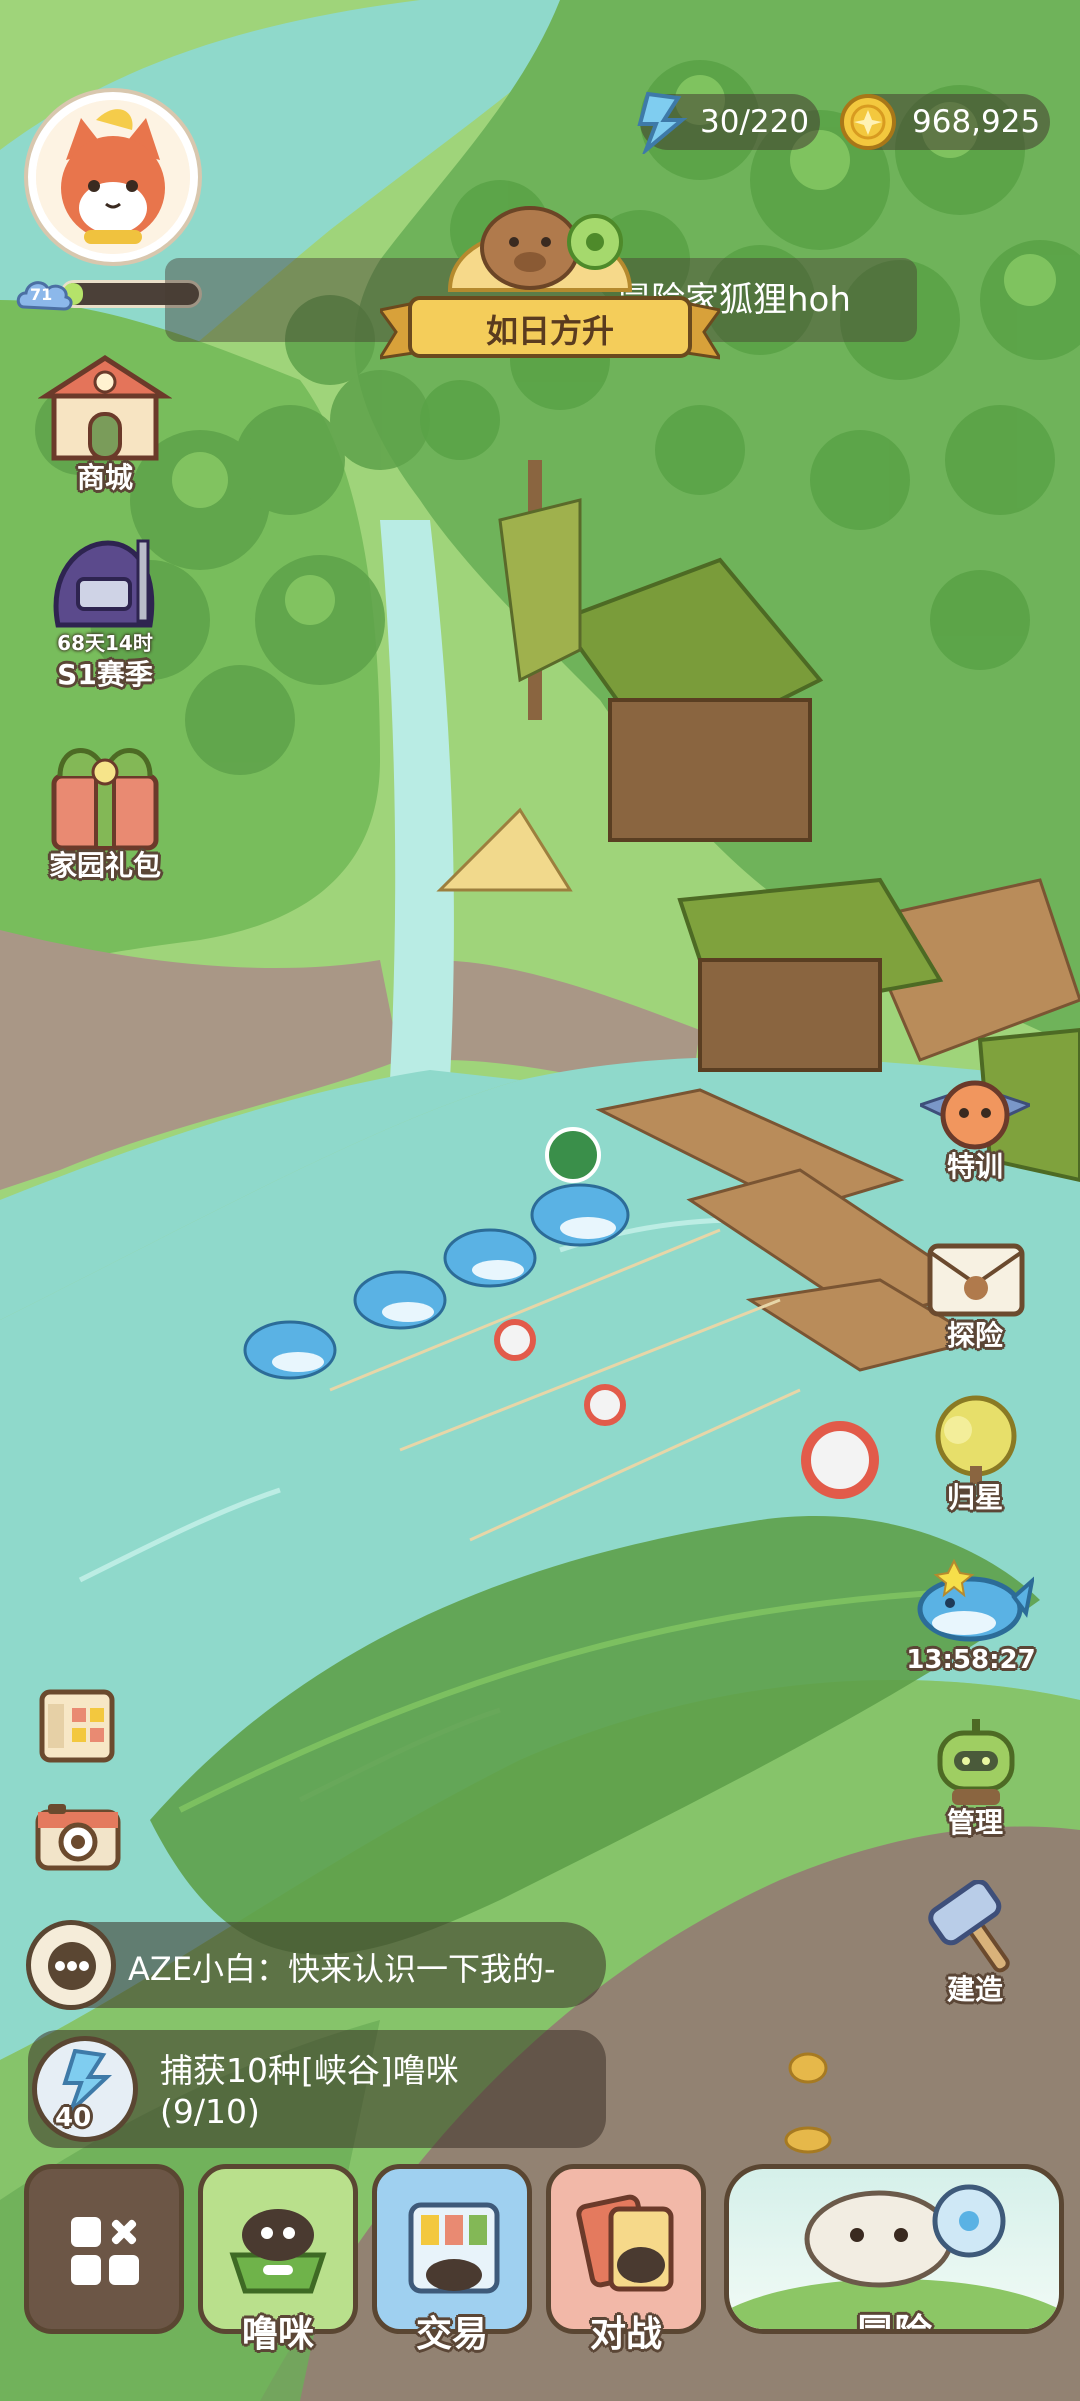  I want to click on energy-crystal-icon, so click(662, 122).